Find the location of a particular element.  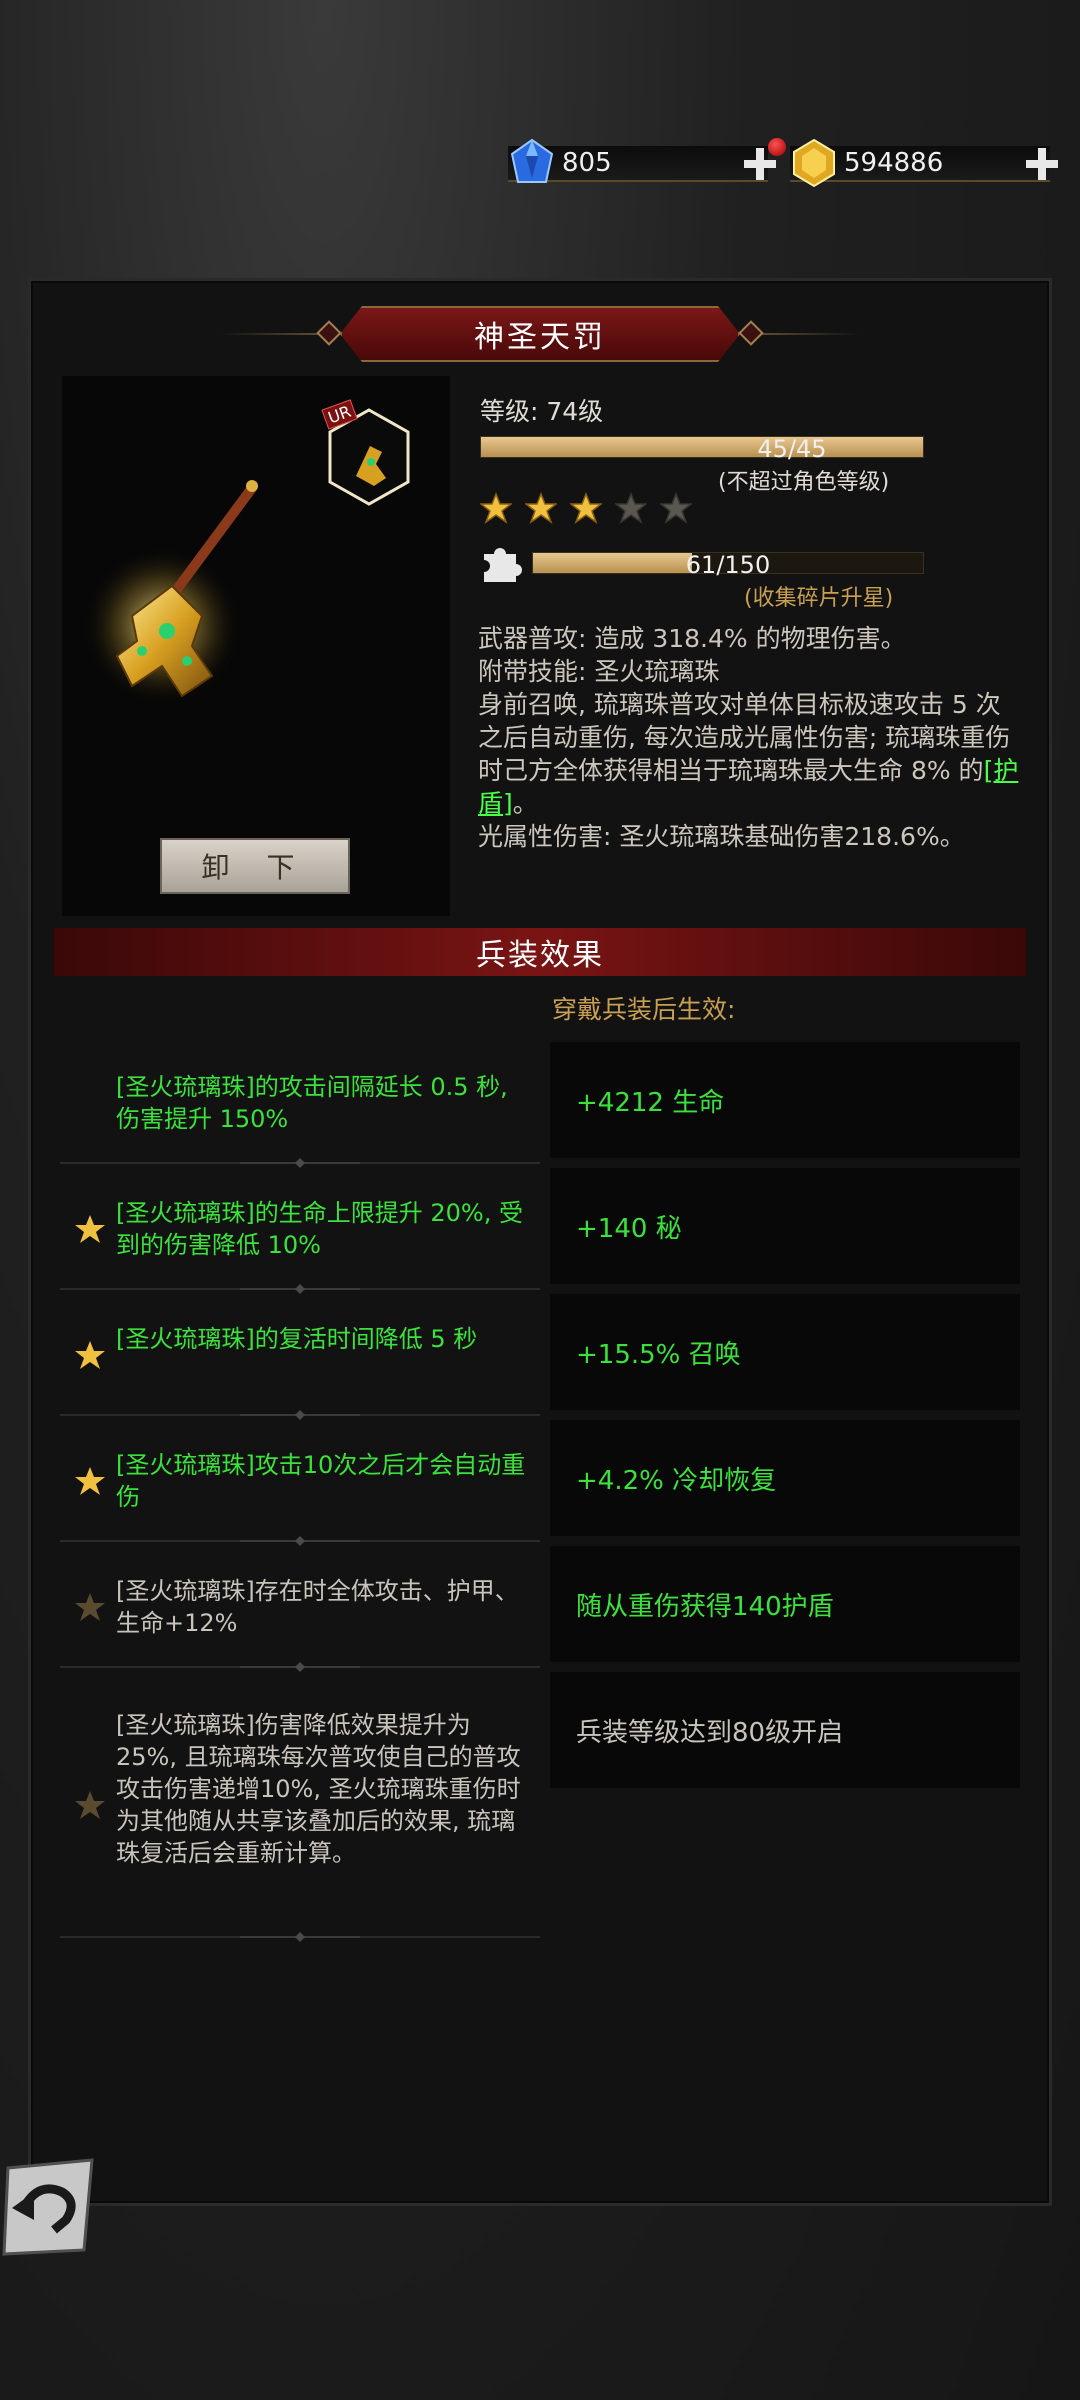

weapon-title: 神圣天罚 is located at coordinates (540, 334).